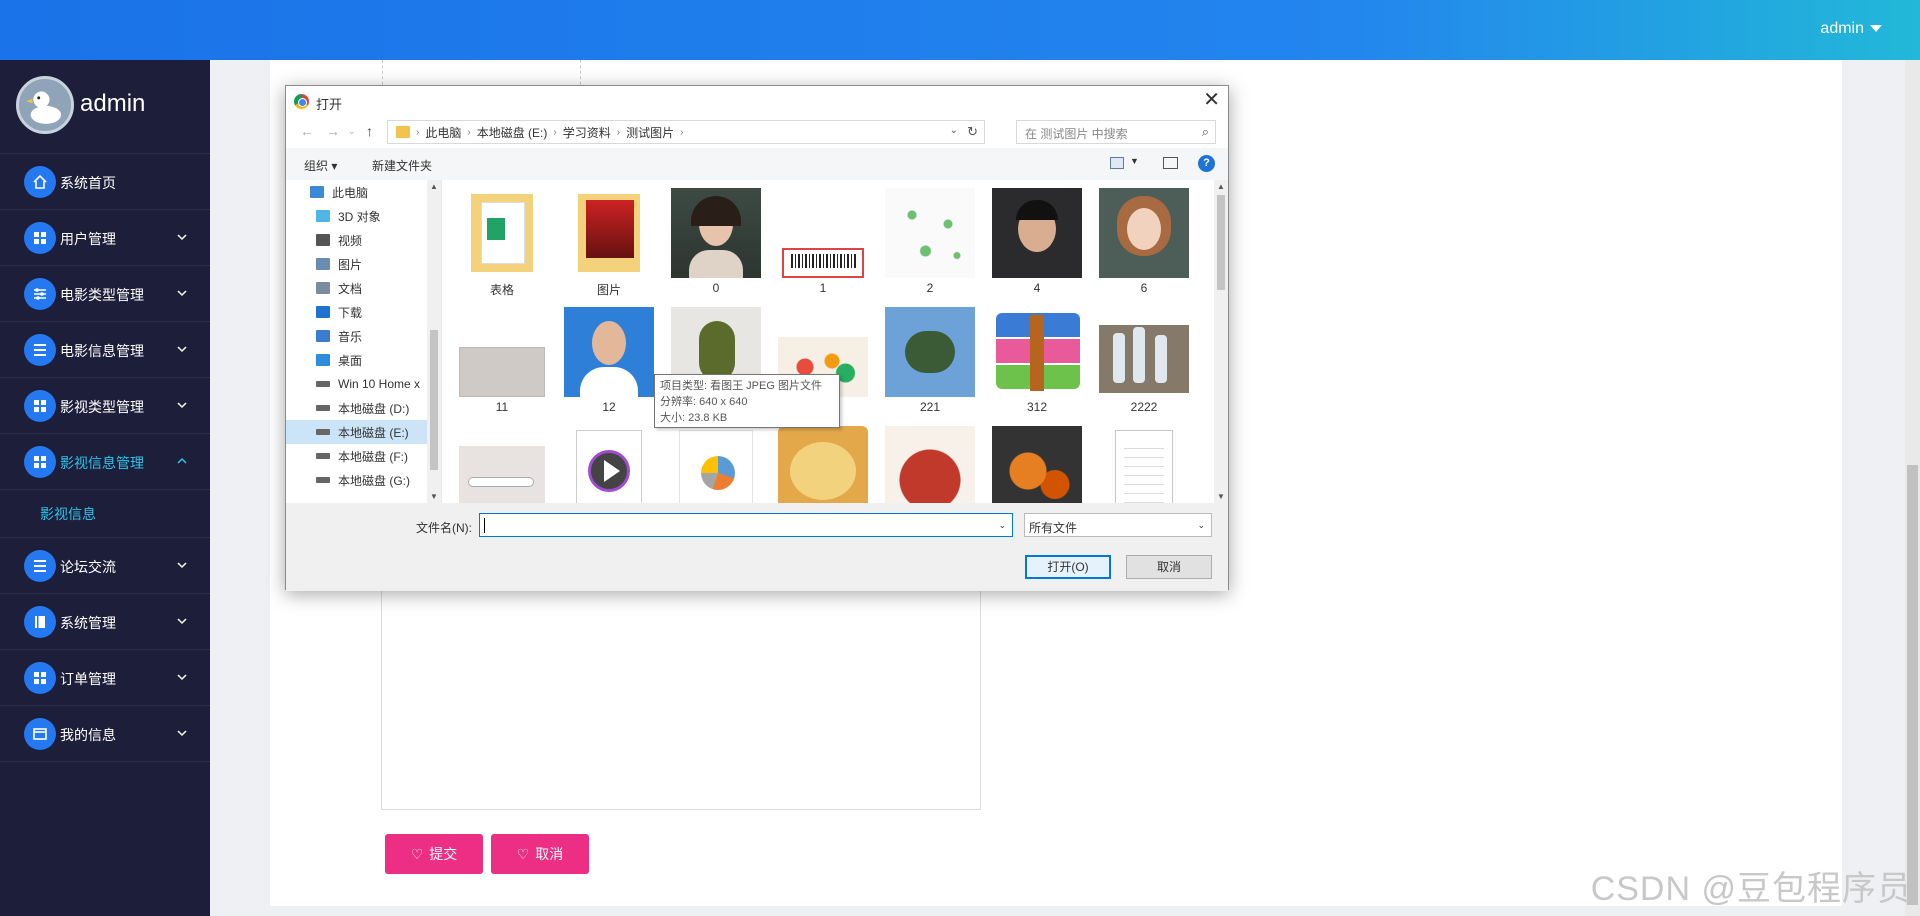 The height and width of the screenshot is (916, 1920). I want to click on page-scrollbar, so click(1912, 488).